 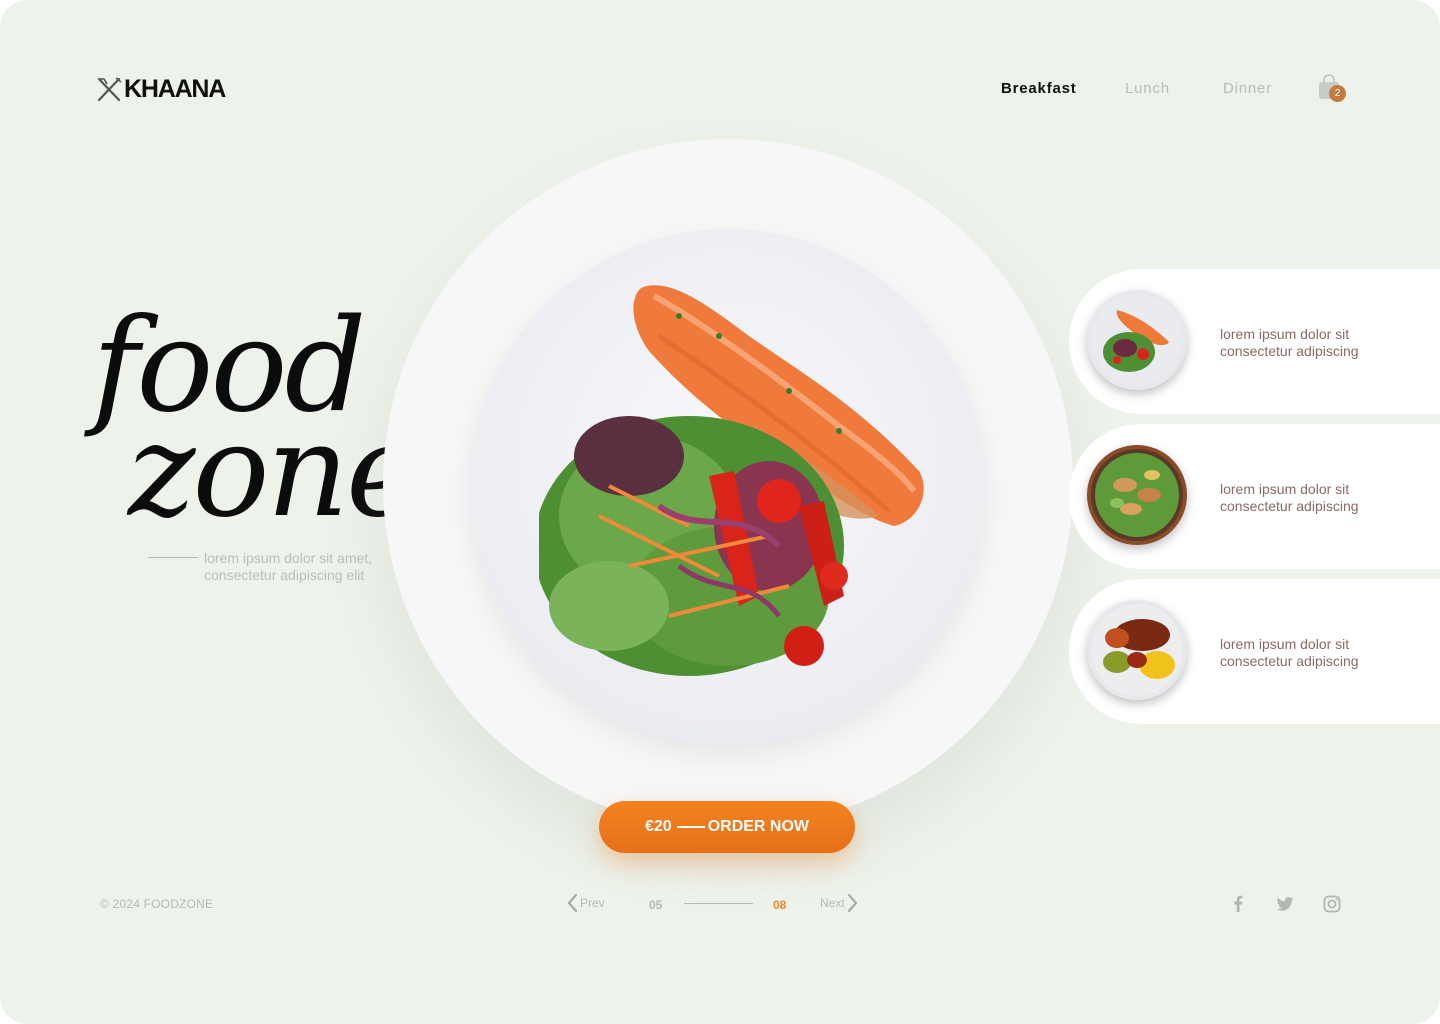 What do you see at coordinates (852, 903) in the screenshot?
I see `chevron-right-icon` at bounding box center [852, 903].